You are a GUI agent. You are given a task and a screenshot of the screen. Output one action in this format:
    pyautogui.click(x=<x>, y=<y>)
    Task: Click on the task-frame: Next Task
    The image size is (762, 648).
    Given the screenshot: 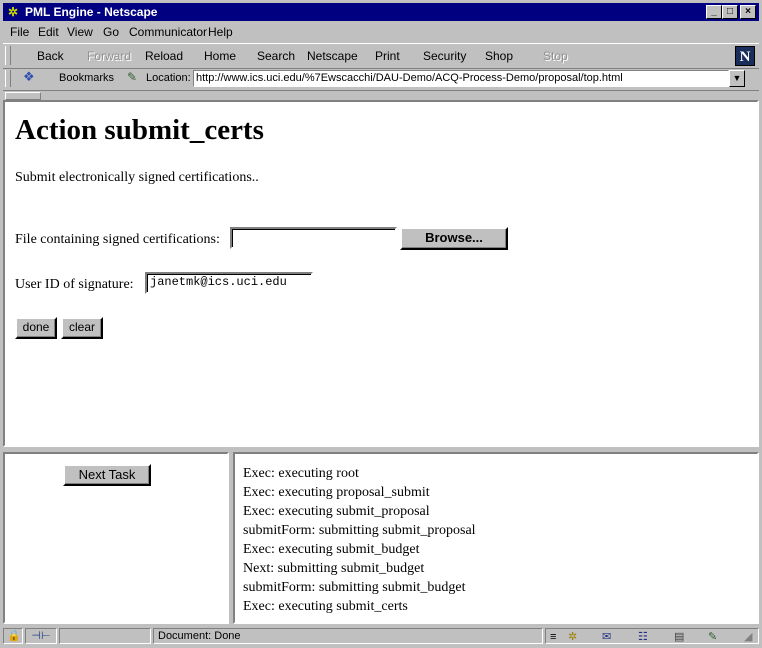 What is the action you would take?
    pyautogui.click(x=116, y=538)
    